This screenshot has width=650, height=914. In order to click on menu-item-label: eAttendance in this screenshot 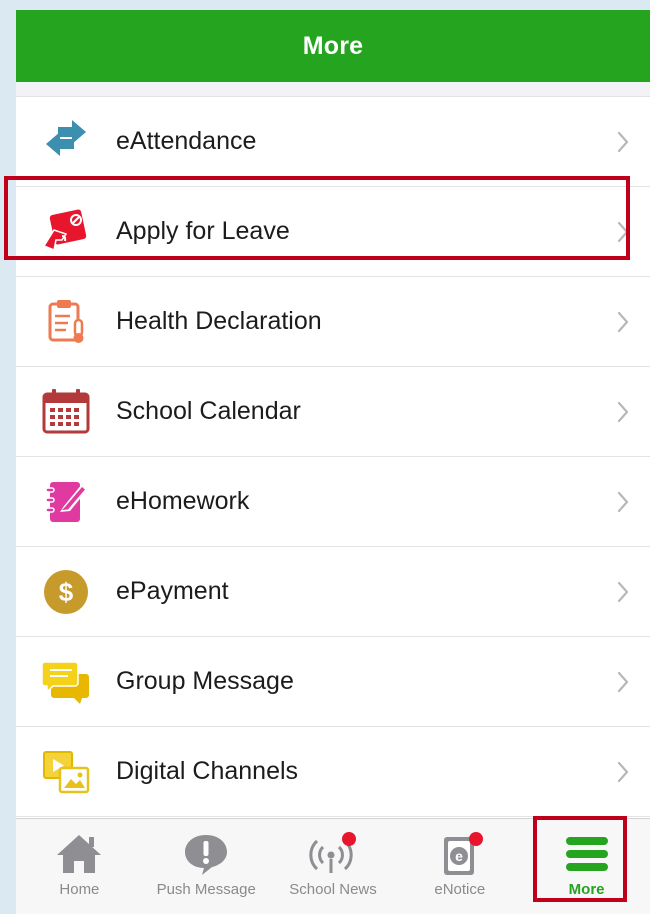, I will do `click(186, 141)`.